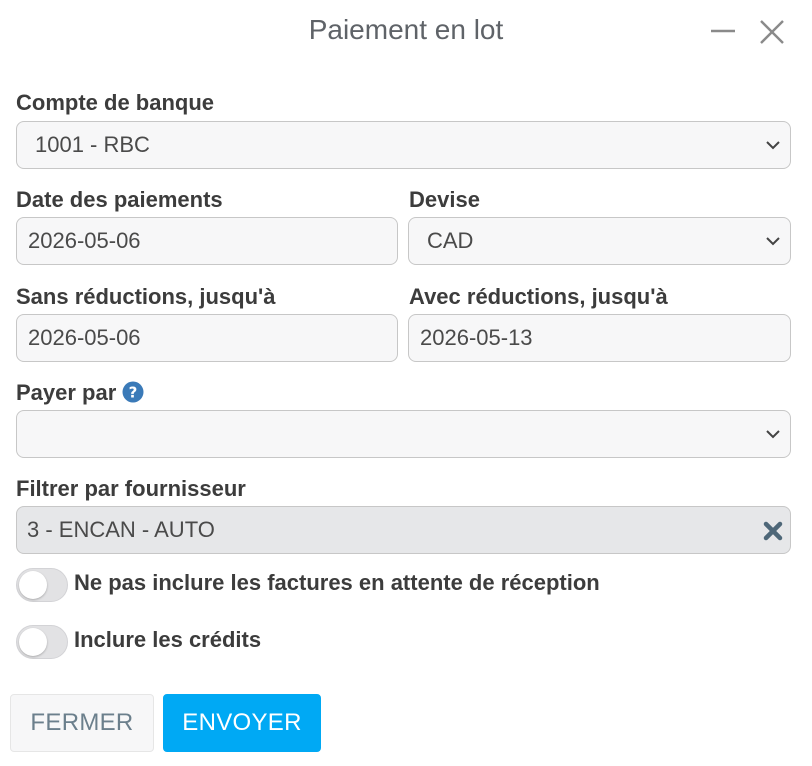 This screenshot has width=812, height=766. I want to click on bank-account-value: 1001 - RBC, so click(92, 144).